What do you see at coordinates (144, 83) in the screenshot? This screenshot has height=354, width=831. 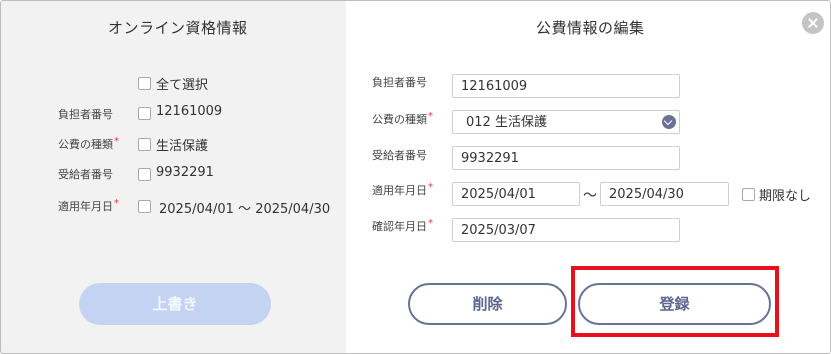 I see `select-all-checkbox` at bounding box center [144, 83].